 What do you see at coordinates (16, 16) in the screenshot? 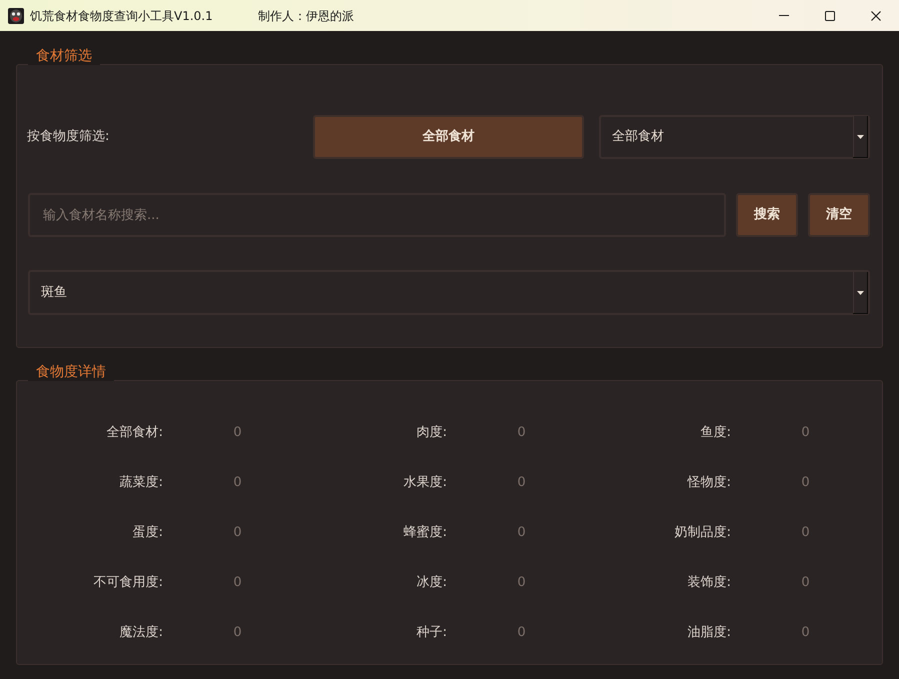
I see `monster-face-icon` at bounding box center [16, 16].